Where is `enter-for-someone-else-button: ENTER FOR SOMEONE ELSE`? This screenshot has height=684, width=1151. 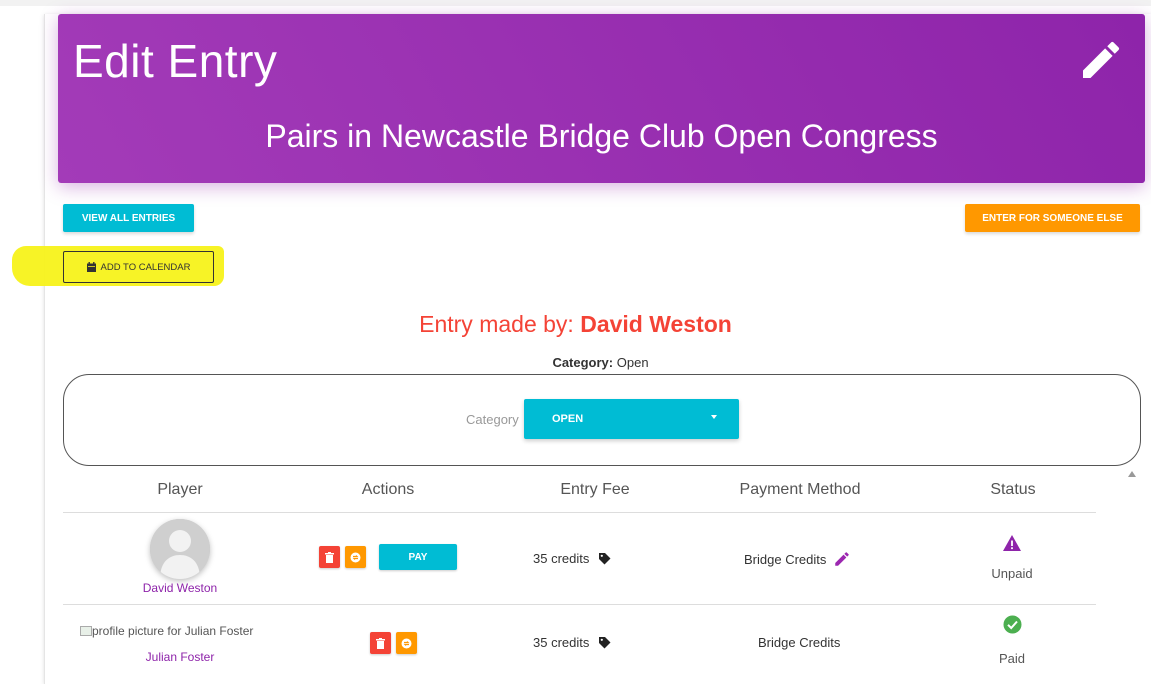
enter-for-someone-else-button: ENTER FOR SOMEONE ELSE is located at coordinates (1052, 218).